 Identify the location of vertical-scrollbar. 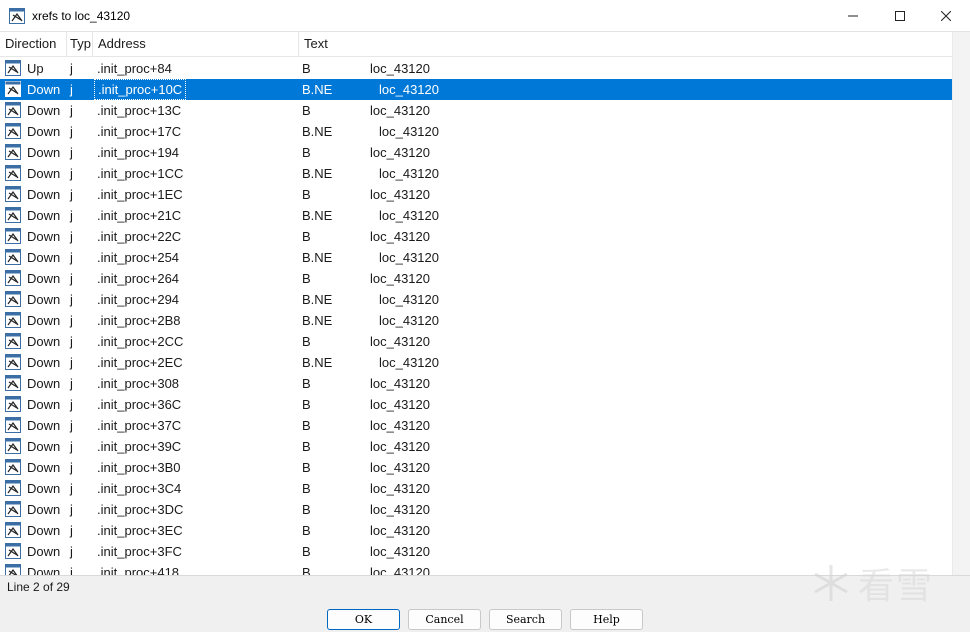
(961, 303).